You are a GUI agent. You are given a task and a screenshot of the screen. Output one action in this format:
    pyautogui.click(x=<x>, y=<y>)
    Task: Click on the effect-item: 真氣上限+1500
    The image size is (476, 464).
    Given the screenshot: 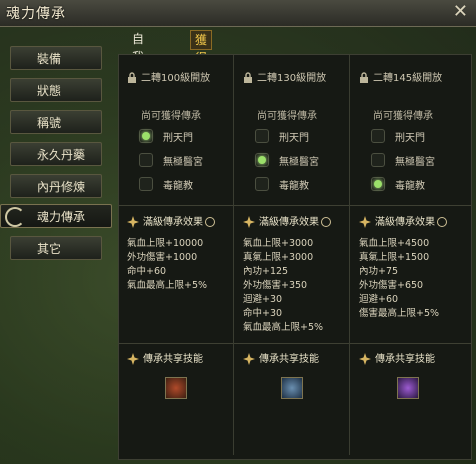 What is the action you would take?
    pyautogui.click(x=394, y=257)
    